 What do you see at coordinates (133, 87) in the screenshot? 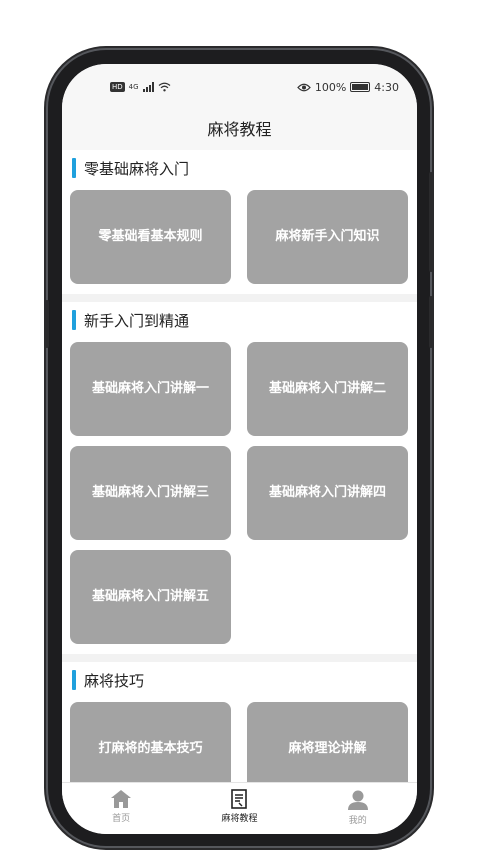
I see `signal-type: 4G` at bounding box center [133, 87].